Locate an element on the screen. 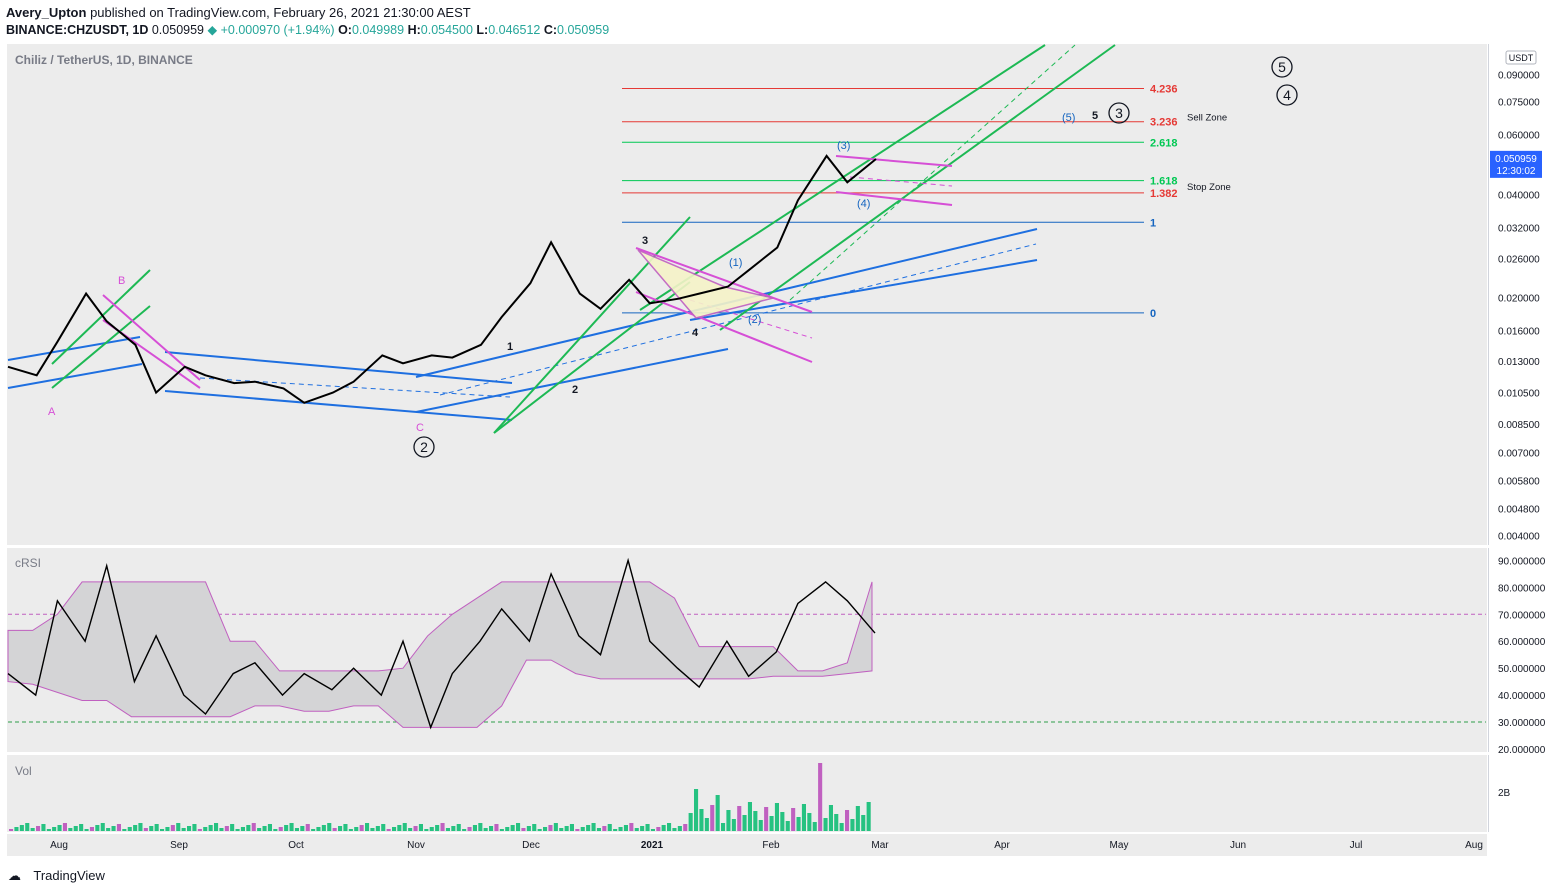 The height and width of the screenshot is (895, 1560). volume-pane-title: Vol is located at coordinates (23, 771).